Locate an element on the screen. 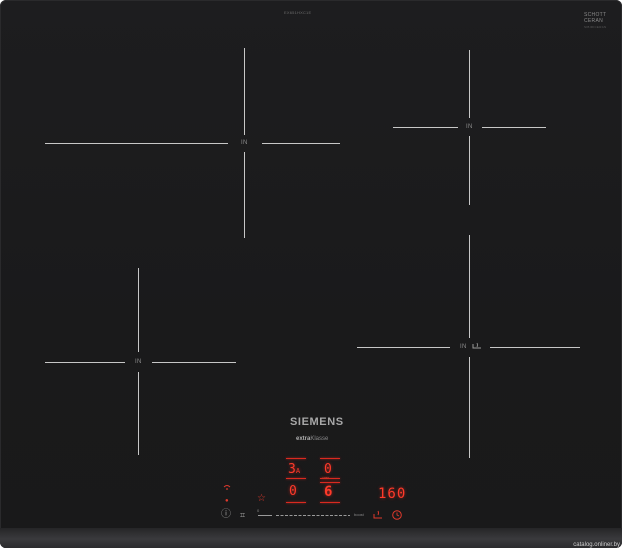  watermark: catalog.onliner.by is located at coordinates (596, 545).